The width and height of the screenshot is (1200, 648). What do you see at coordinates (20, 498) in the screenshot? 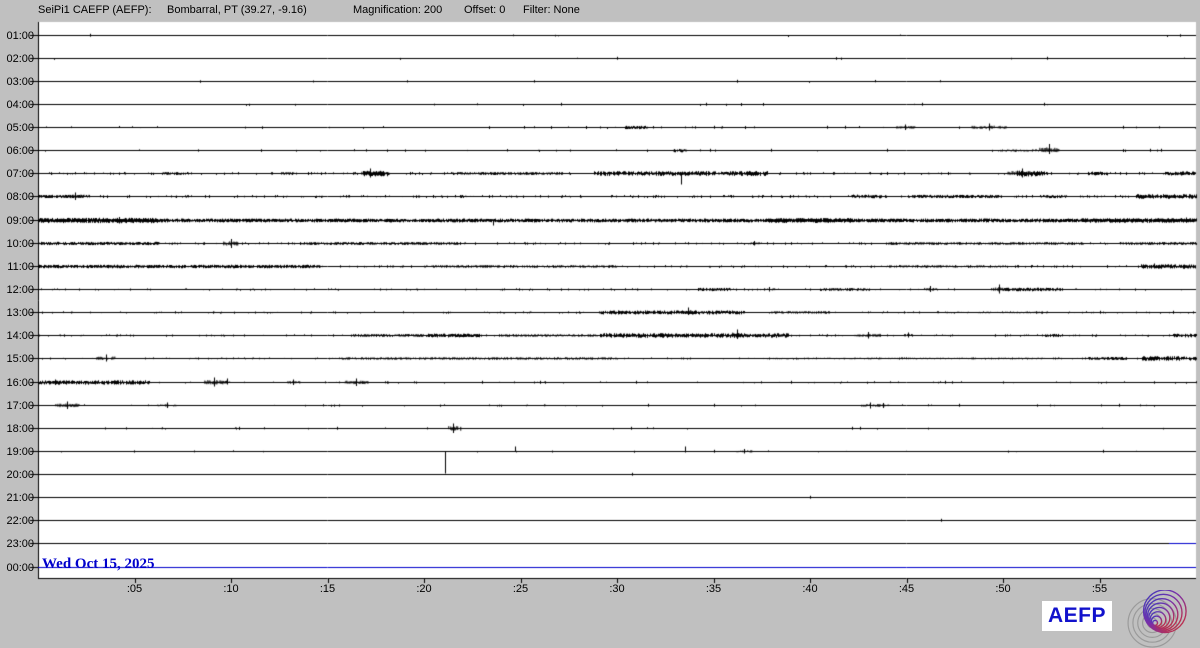
I see `hour-label: 21:00` at bounding box center [20, 498].